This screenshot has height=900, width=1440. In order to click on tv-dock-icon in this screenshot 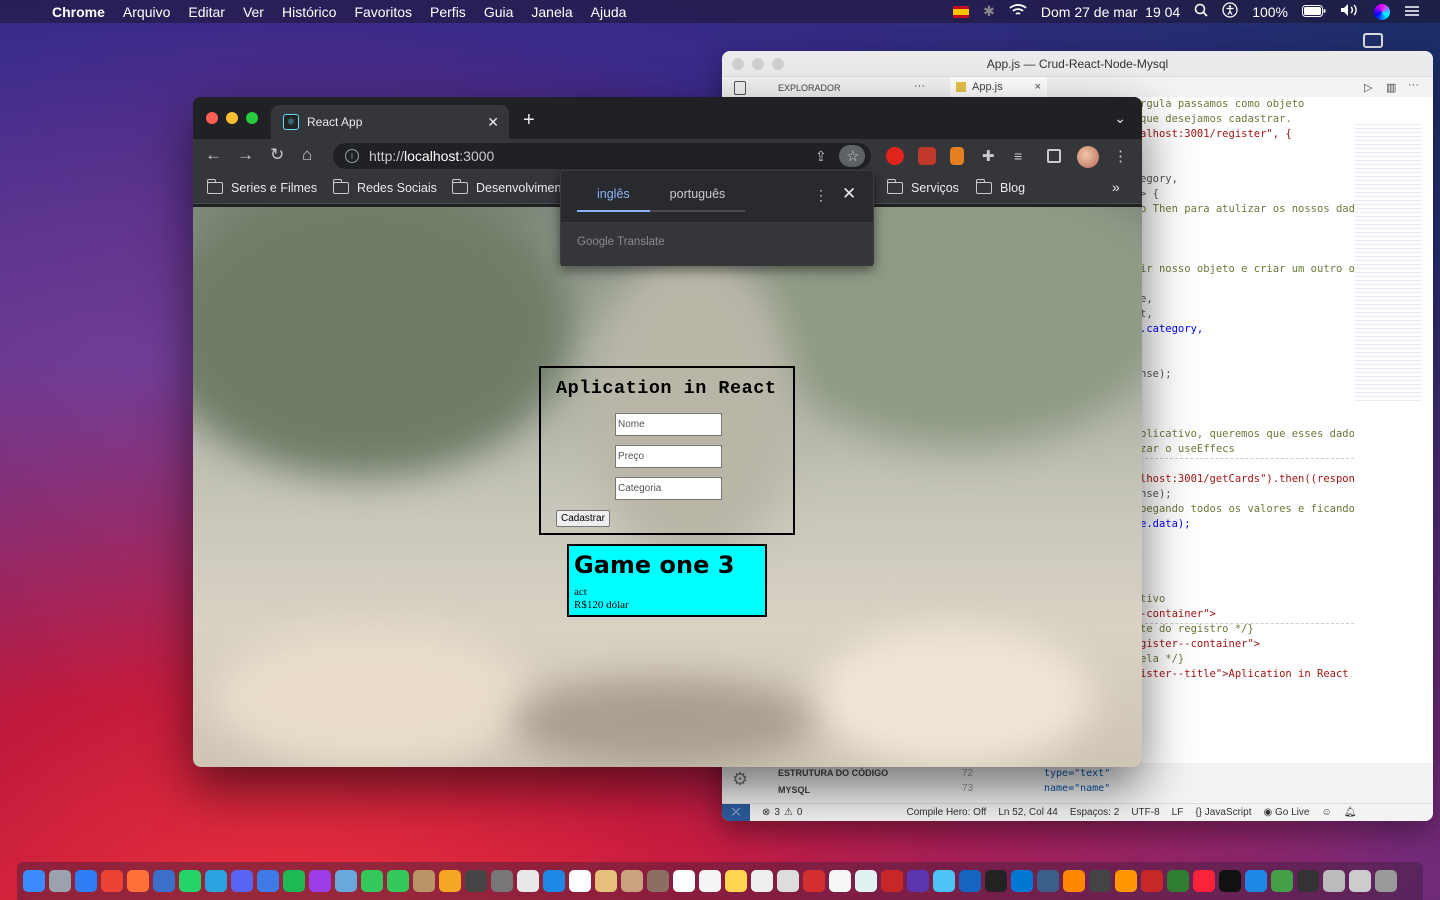, I will do `click(1230, 881)`.